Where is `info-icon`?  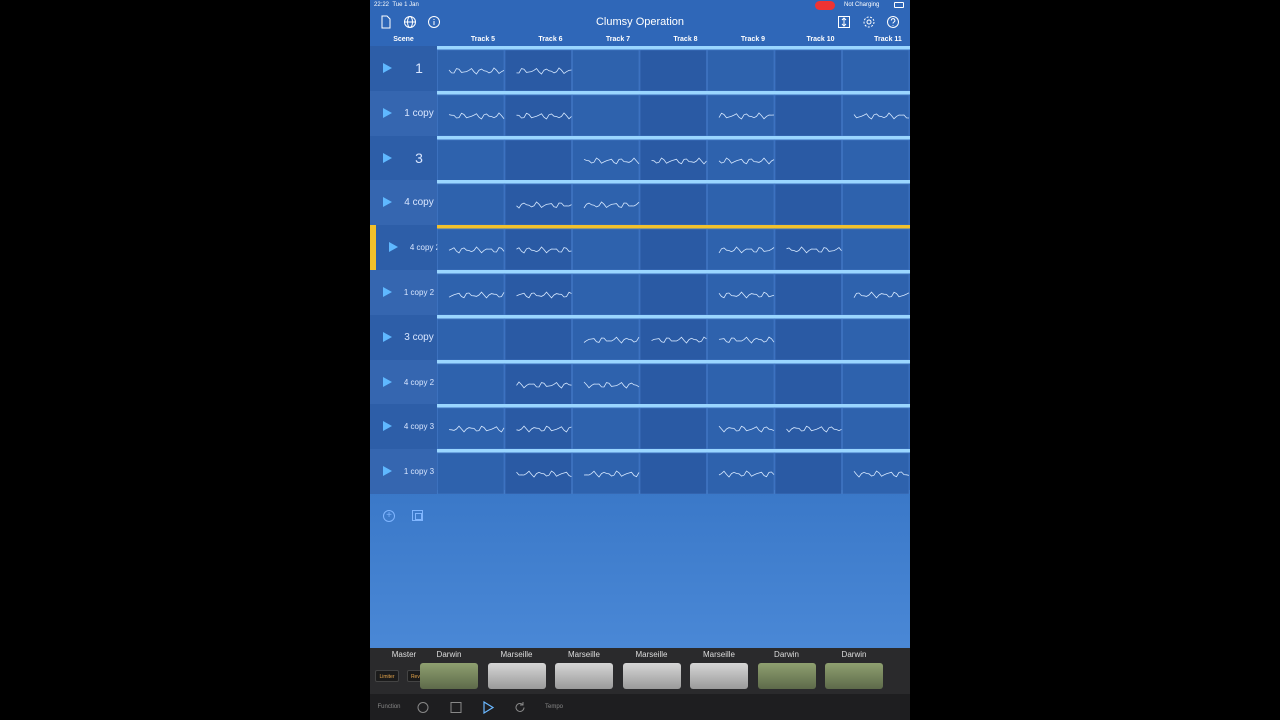 info-icon is located at coordinates (434, 22).